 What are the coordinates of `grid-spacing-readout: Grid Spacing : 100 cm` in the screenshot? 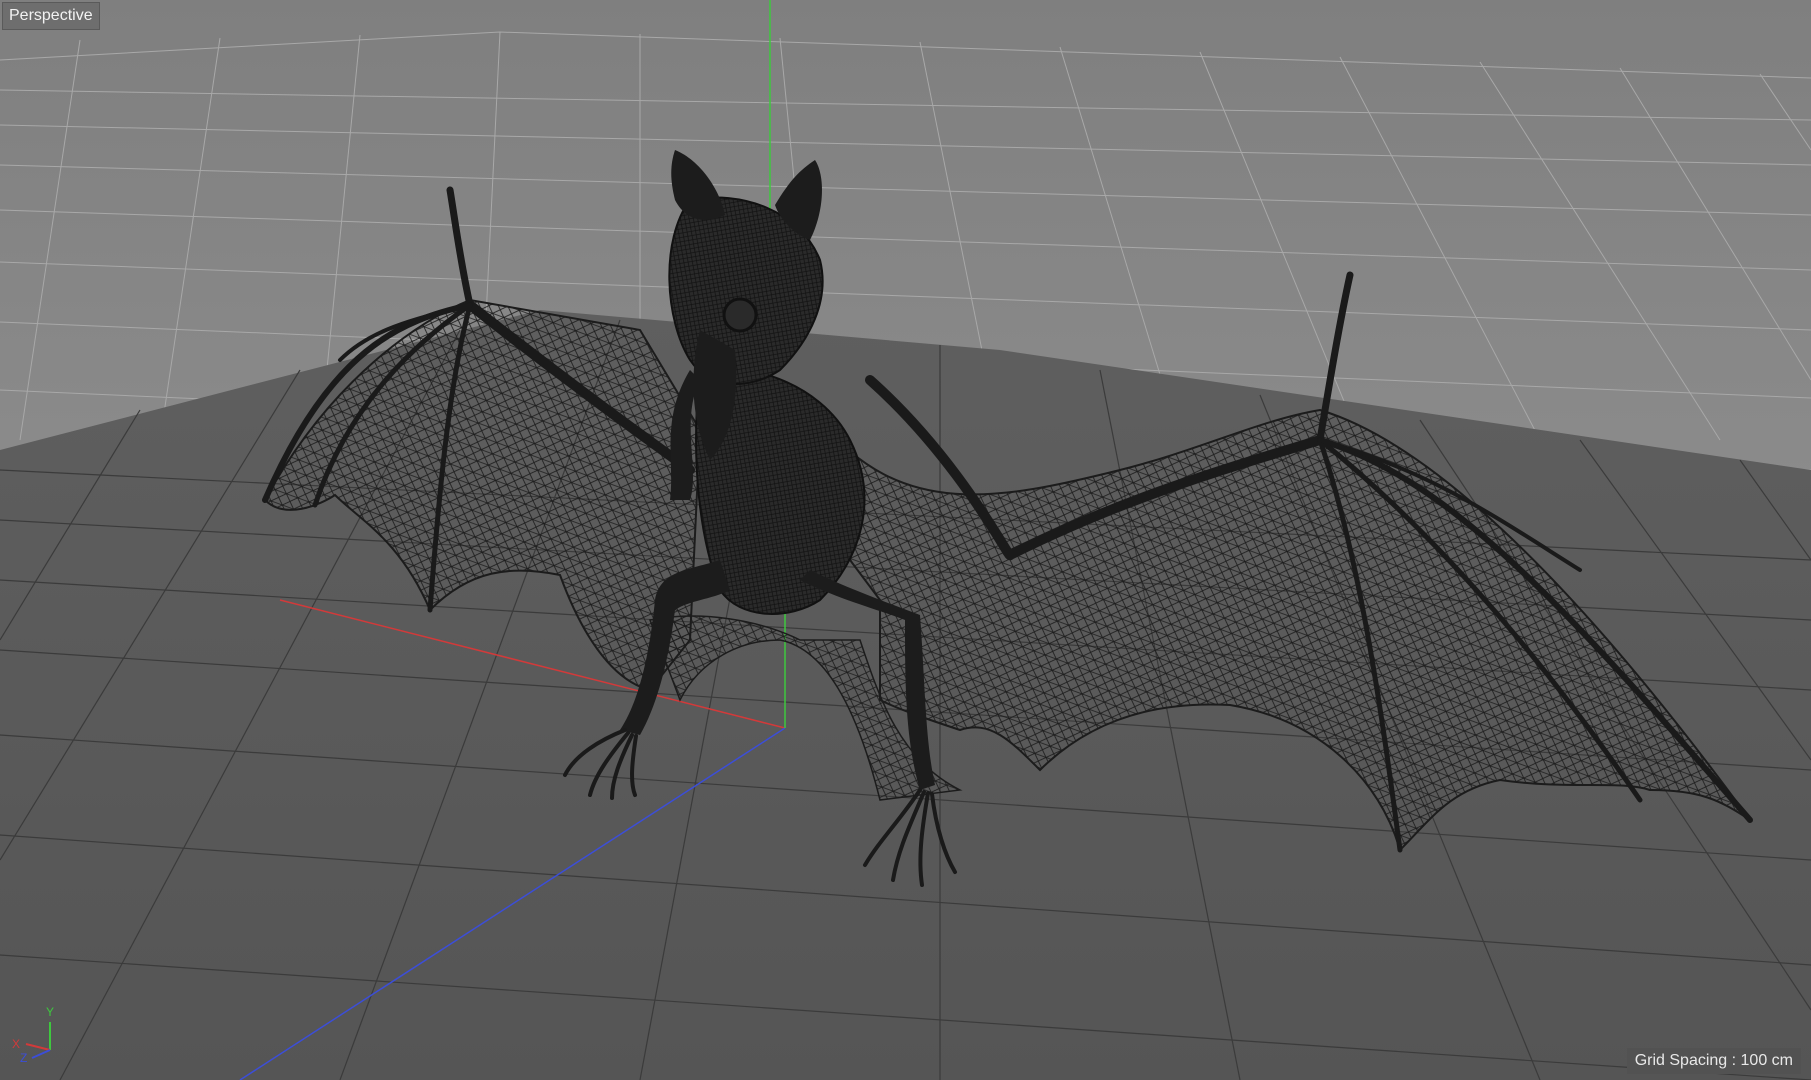 It's located at (1713, 1061).